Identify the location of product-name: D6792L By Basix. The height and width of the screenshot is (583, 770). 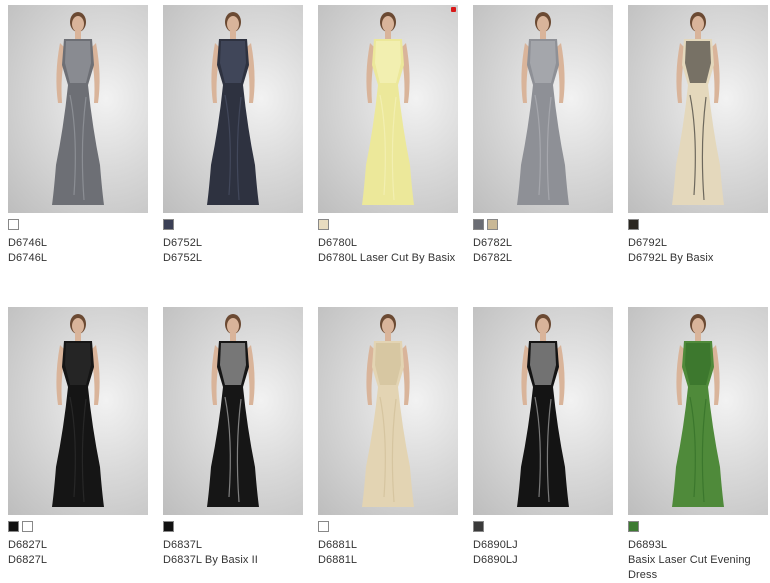
(698, 258).